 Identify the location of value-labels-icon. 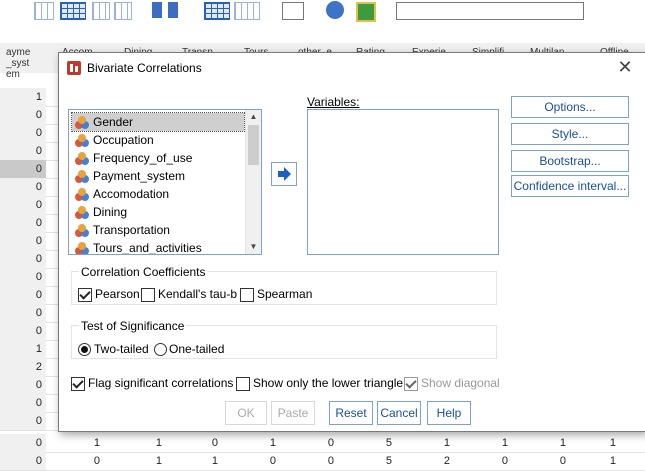
(247, 11).